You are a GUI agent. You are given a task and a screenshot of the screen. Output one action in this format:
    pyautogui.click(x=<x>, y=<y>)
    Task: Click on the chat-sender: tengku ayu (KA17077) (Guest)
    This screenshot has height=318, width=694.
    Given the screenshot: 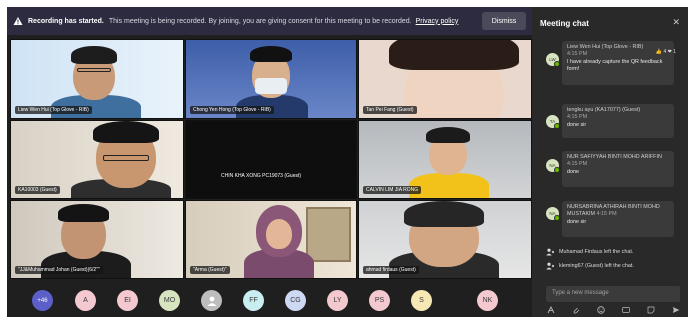 What is the action you would take?
    pyautogui.click(x=604, y=110)
    